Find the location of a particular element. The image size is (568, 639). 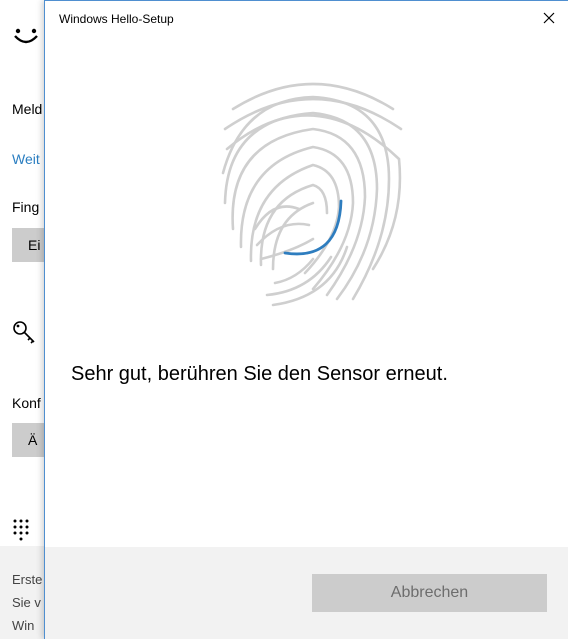

bg-info-line-1: Erste is located at coordinates (27, 579).